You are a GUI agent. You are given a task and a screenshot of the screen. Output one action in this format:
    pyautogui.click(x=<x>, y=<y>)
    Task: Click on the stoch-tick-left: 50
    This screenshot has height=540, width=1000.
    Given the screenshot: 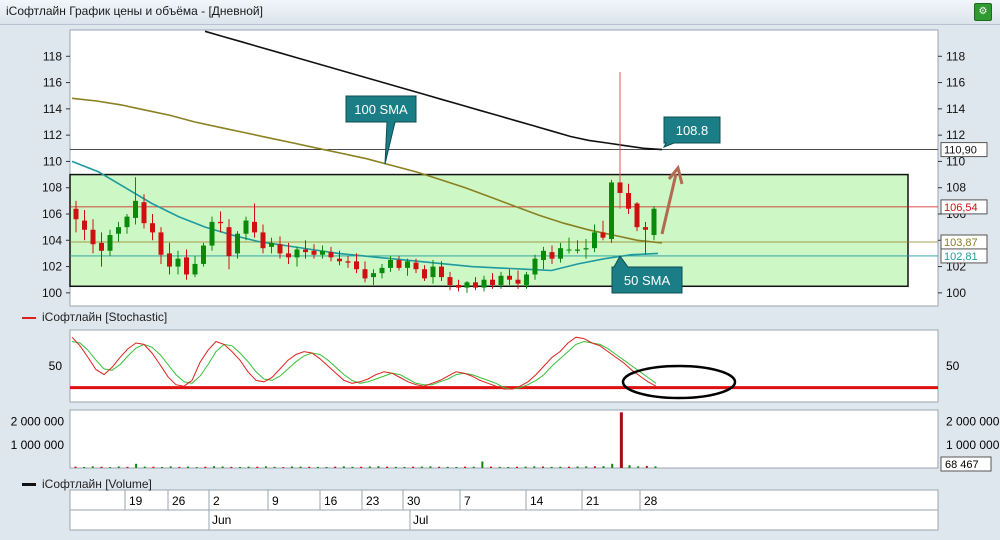 What is the action you would take?
    pyautogui.click(x=56, y=366)
    